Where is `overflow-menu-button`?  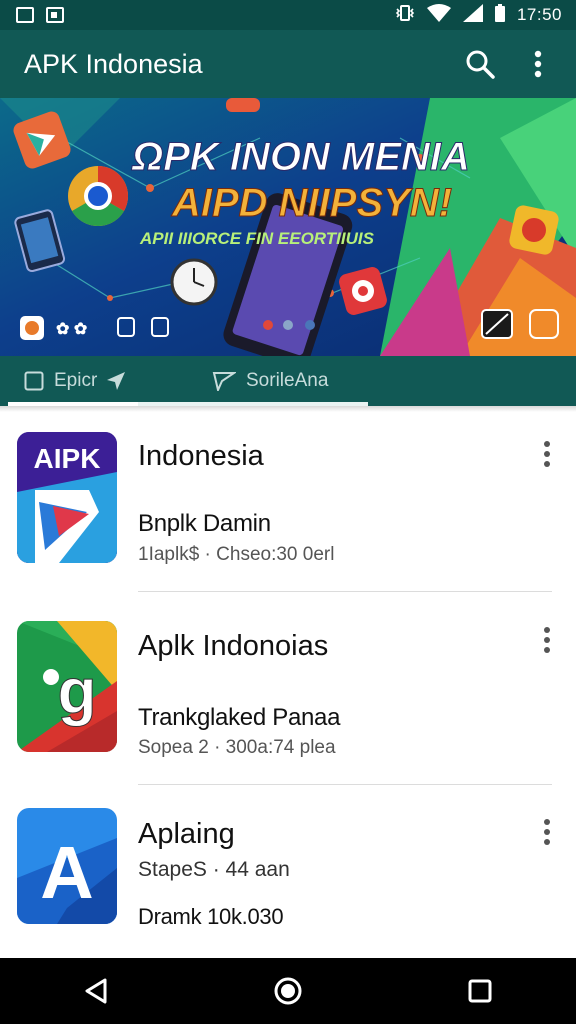
overflow-menu-button is located at coordinates (538, 64).